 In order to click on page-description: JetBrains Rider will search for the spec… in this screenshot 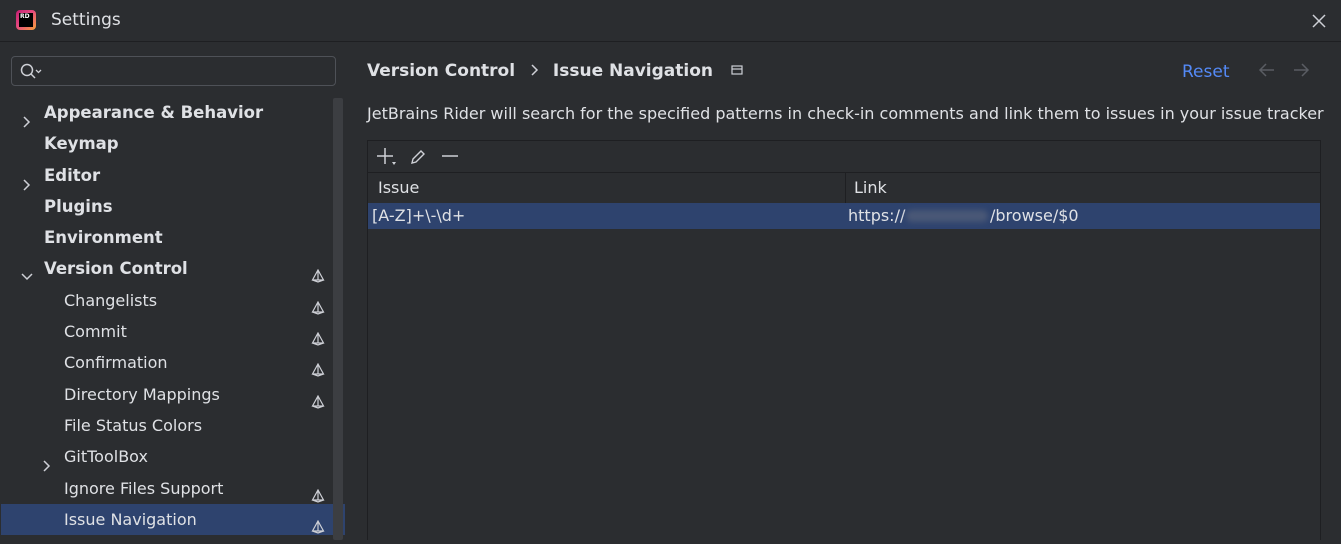, I will do `click(845, 113)`.